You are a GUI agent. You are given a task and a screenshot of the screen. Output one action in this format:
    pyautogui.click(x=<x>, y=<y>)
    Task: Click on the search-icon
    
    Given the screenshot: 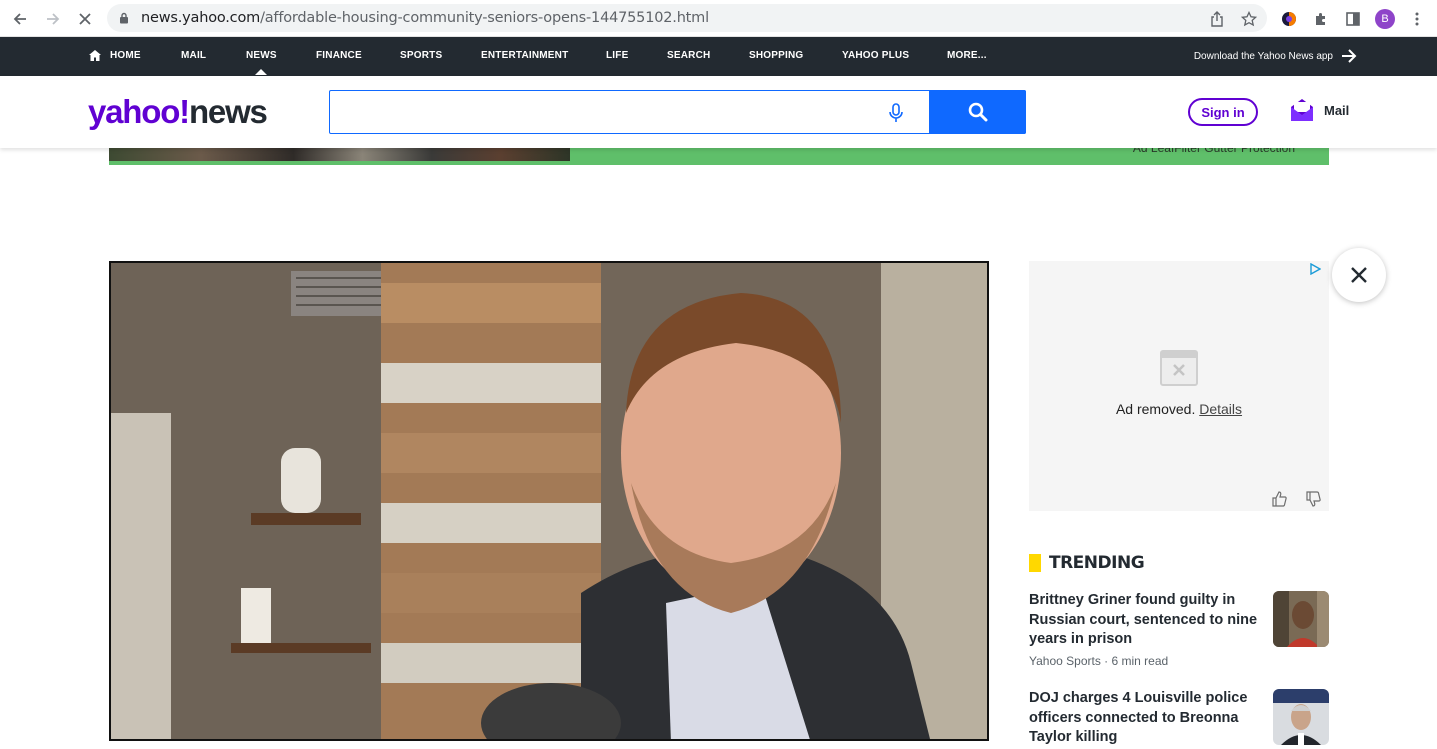 What is the action you would take?
    pyautogui.click(x=977, y=112)
    